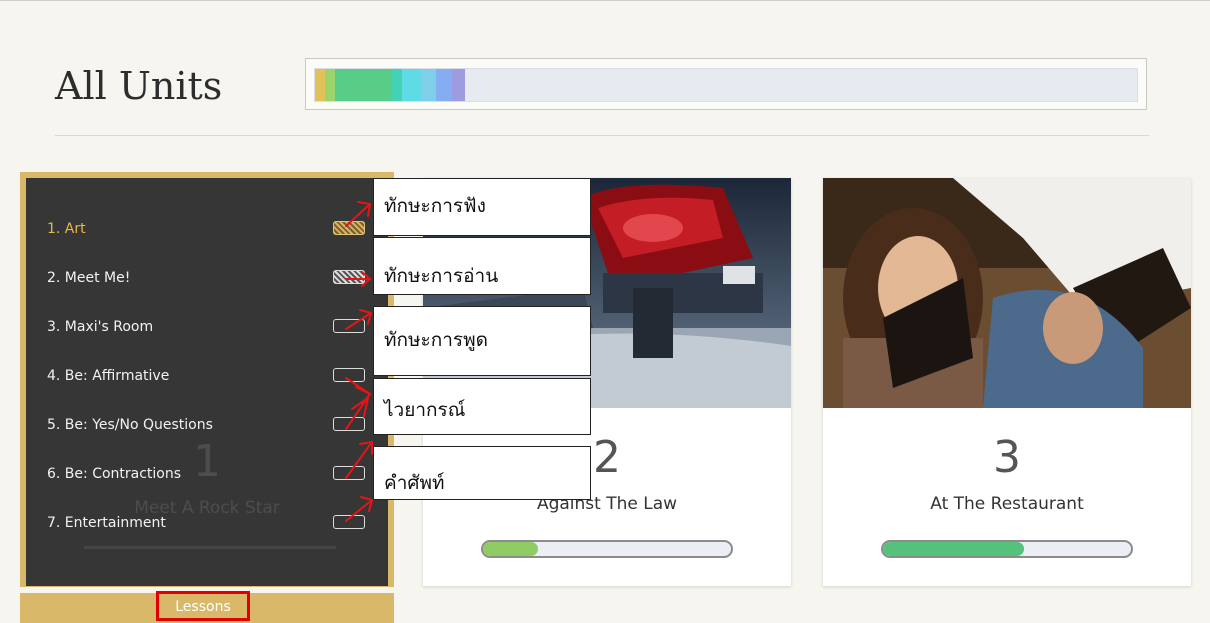 This screenshot has height=623, width=1210. What do you see at coordinates (206, 524) in the screenshot?
I see `lesson-item: 7. Entertainment` at bounding box center [206, 524].